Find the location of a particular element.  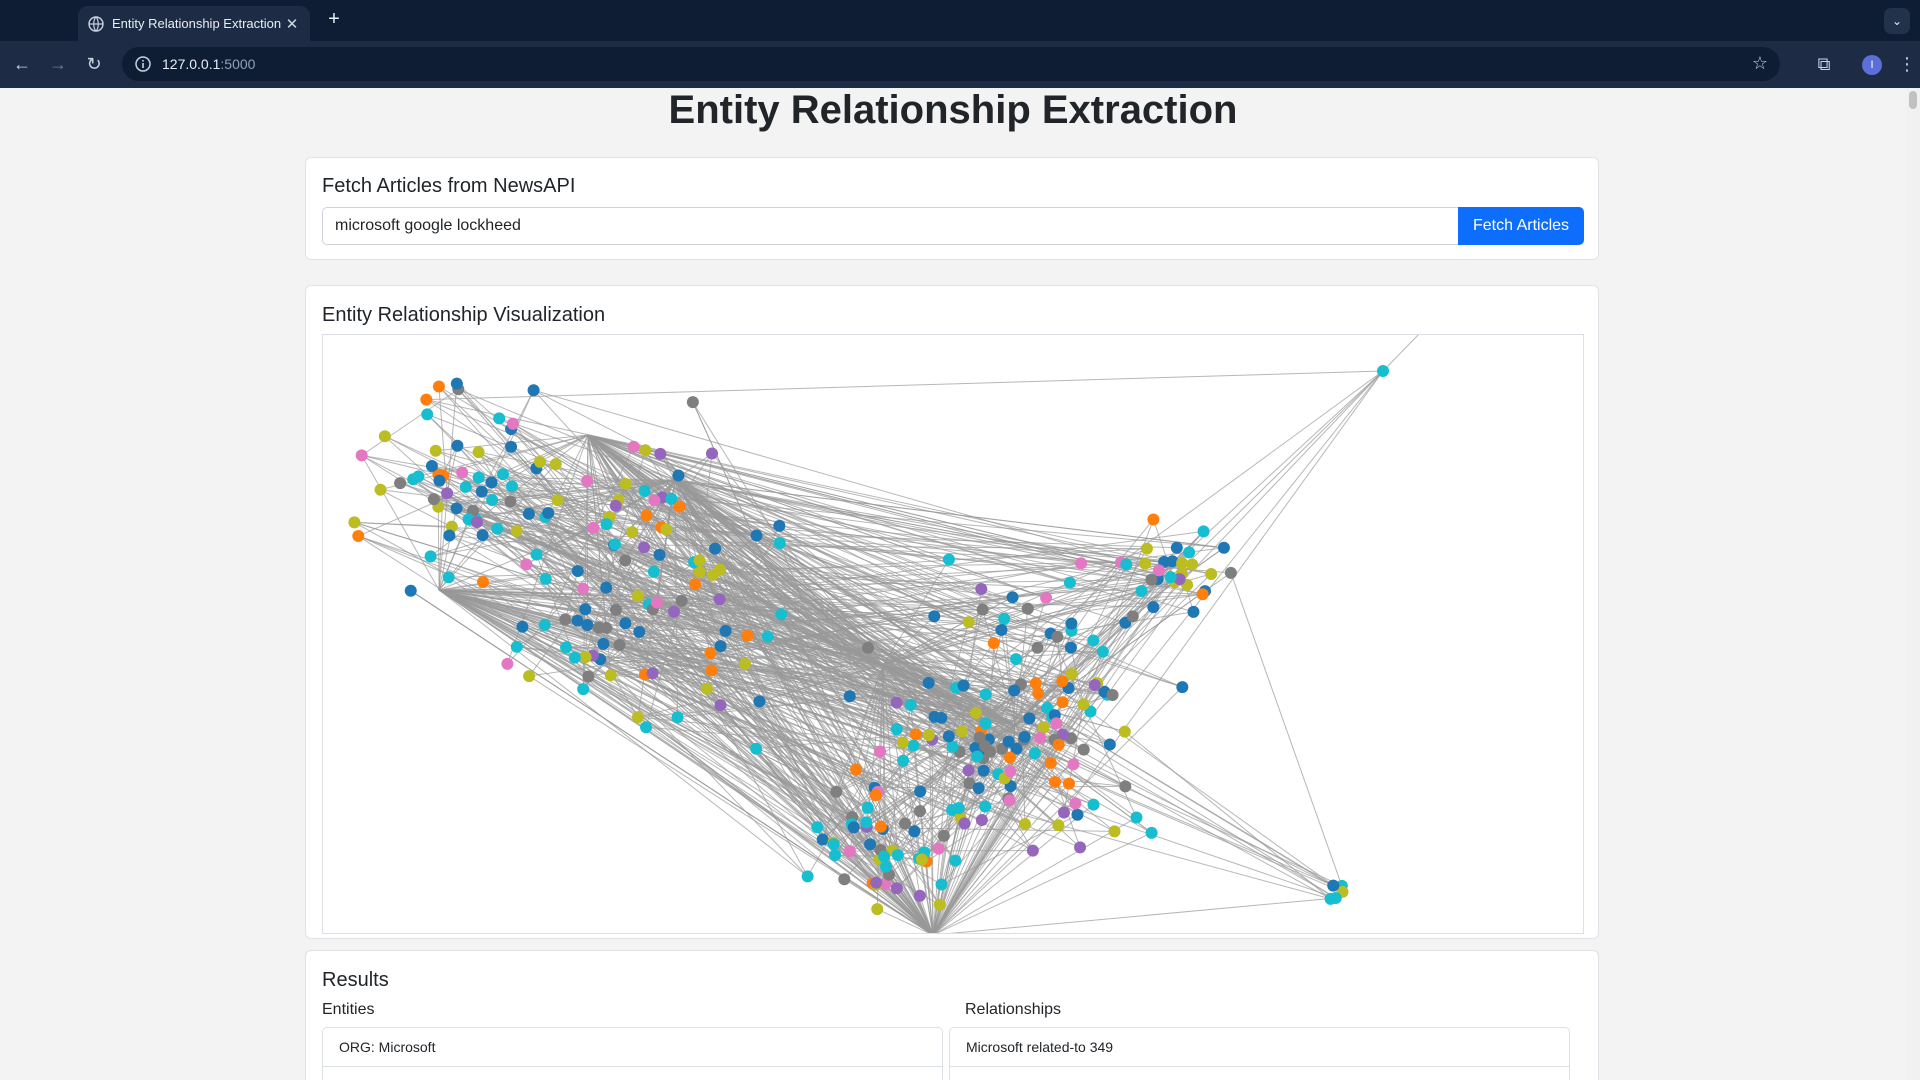

bookmark-star-icon: ☆ is located at coordinates (1760, 63).